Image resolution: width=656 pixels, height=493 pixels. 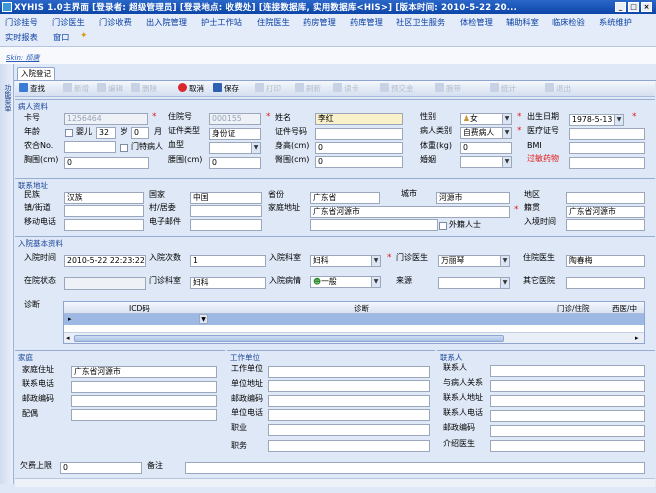 I want to click on source-select: ▼, so click(x=474, y=283).